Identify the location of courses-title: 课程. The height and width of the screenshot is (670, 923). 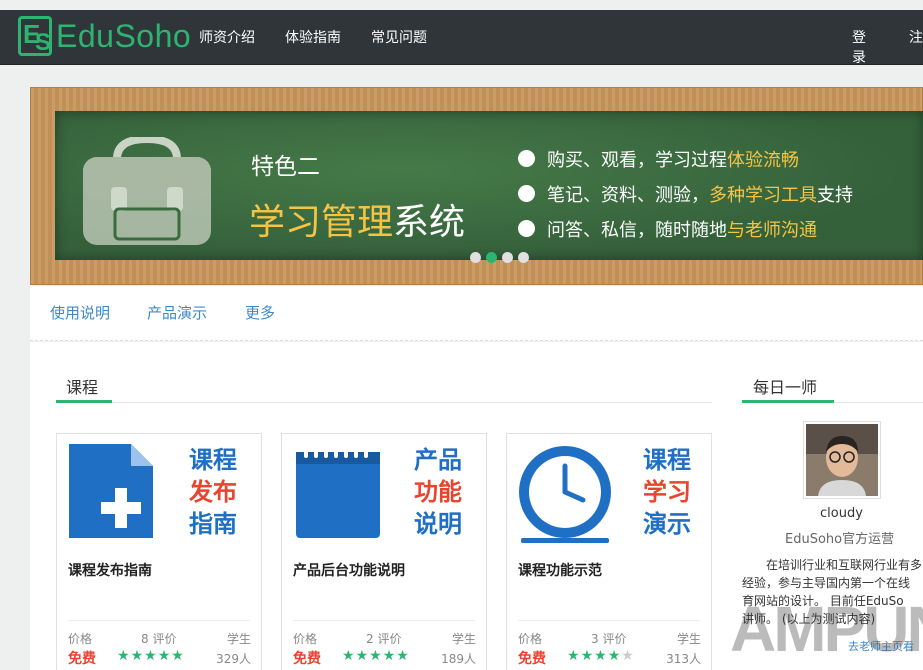
(82, 386).